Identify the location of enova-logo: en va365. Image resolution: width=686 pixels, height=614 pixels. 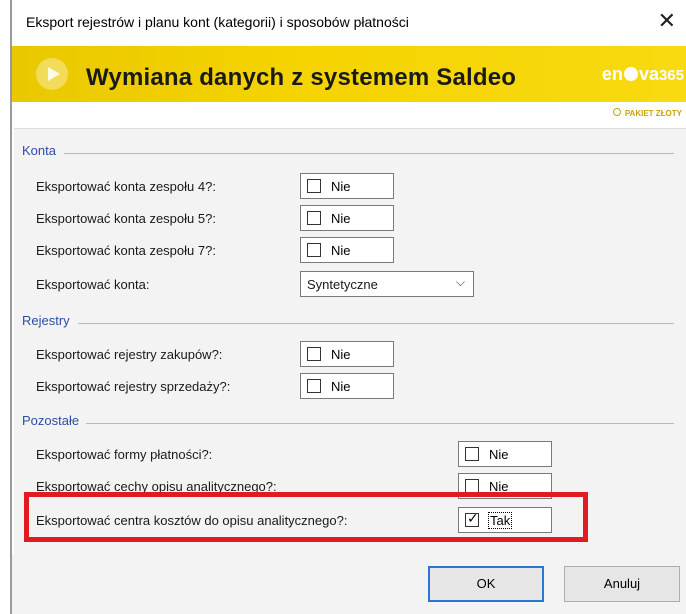
(643, 74).